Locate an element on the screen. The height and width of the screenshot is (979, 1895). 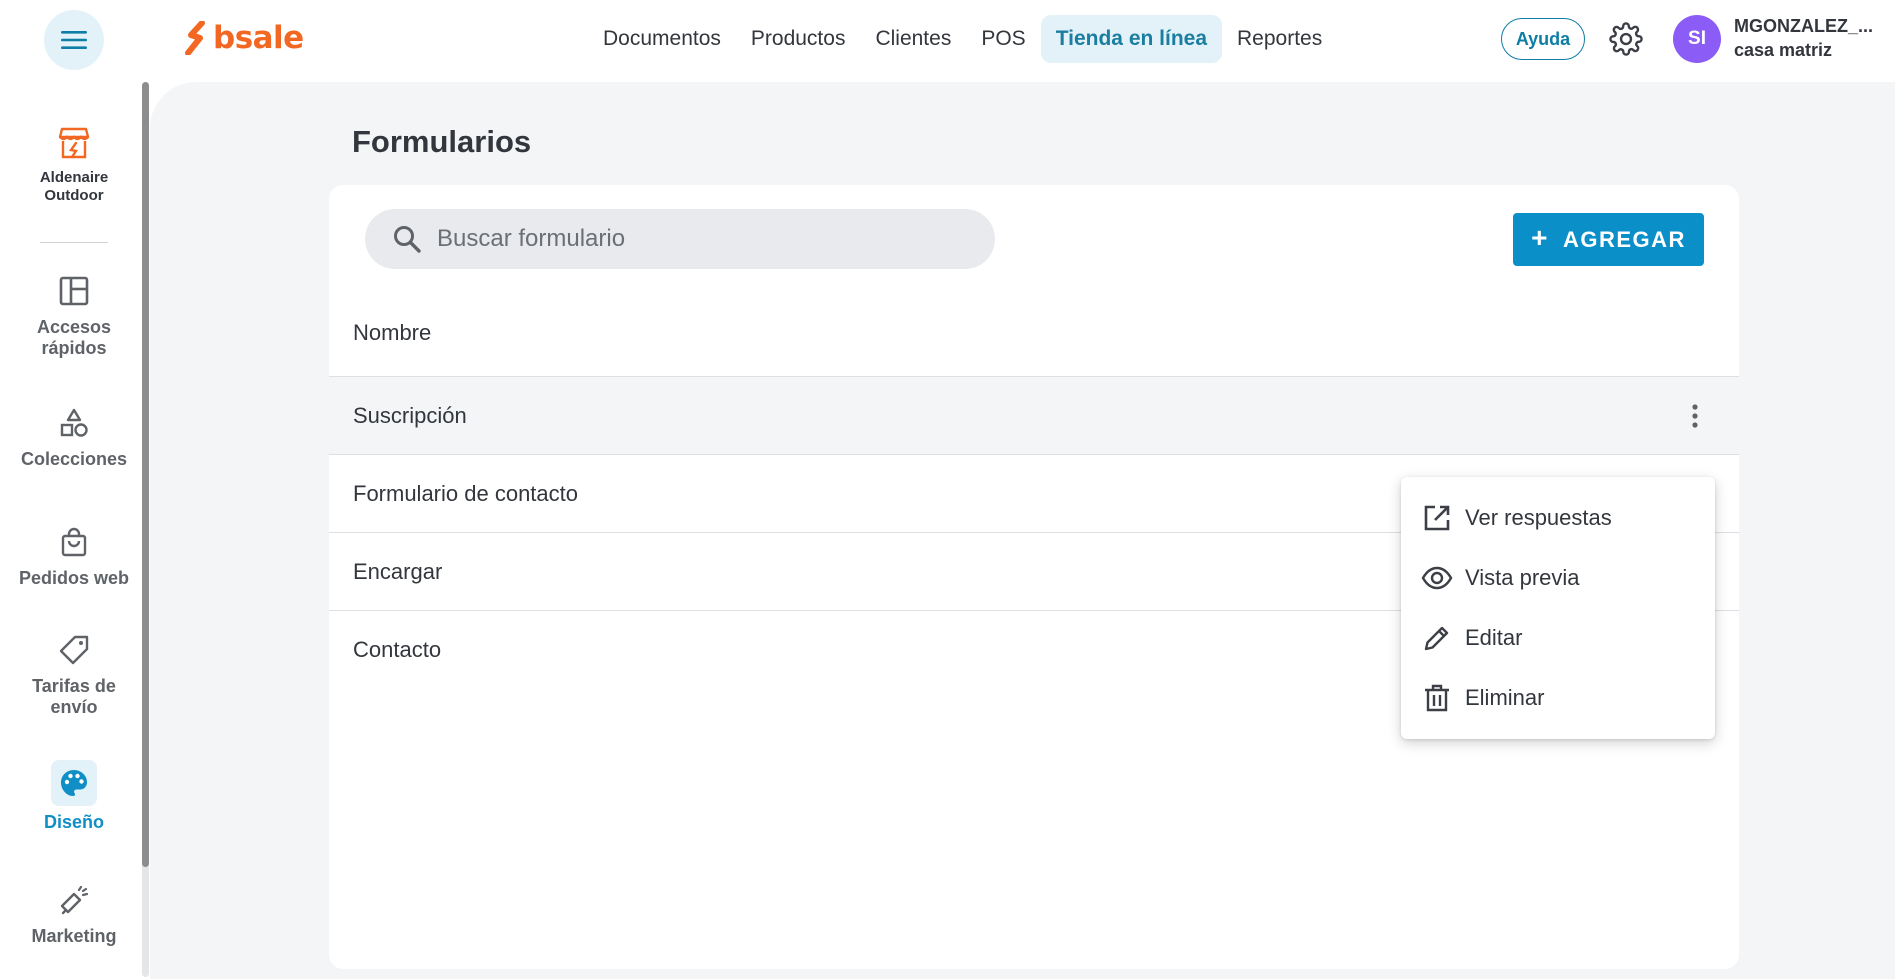
row-name: Contacto is located at coordinates (397, 649).